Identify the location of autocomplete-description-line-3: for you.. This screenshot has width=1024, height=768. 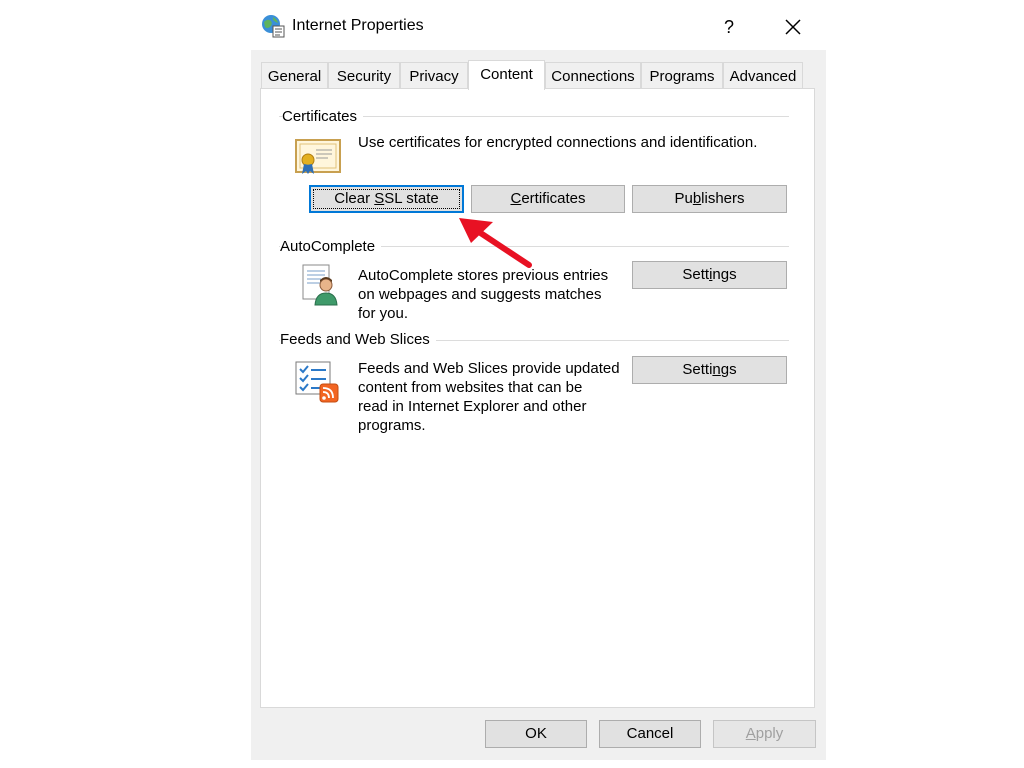
(383, 313).